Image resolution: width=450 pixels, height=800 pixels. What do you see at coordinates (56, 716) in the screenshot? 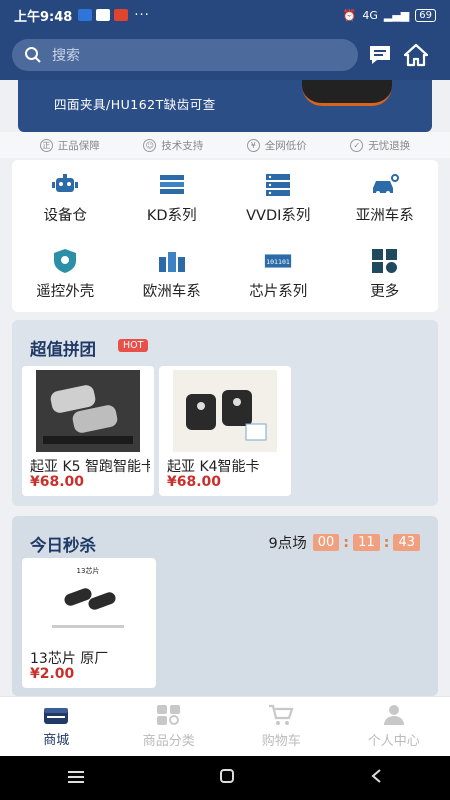
I see `shop-icon` at bounding box center [56, 716].